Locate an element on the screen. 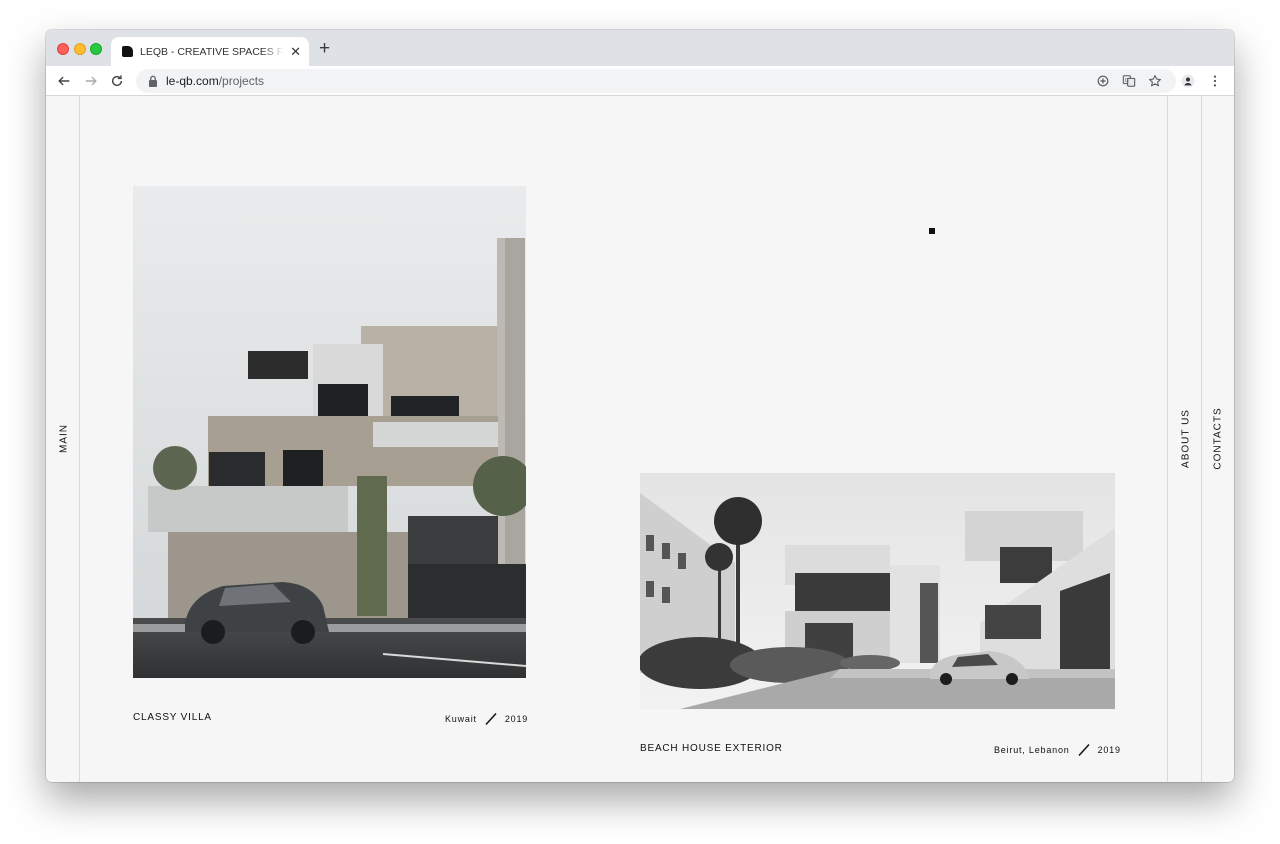  project-location: Kuwait is located at coordinates (461, 719).